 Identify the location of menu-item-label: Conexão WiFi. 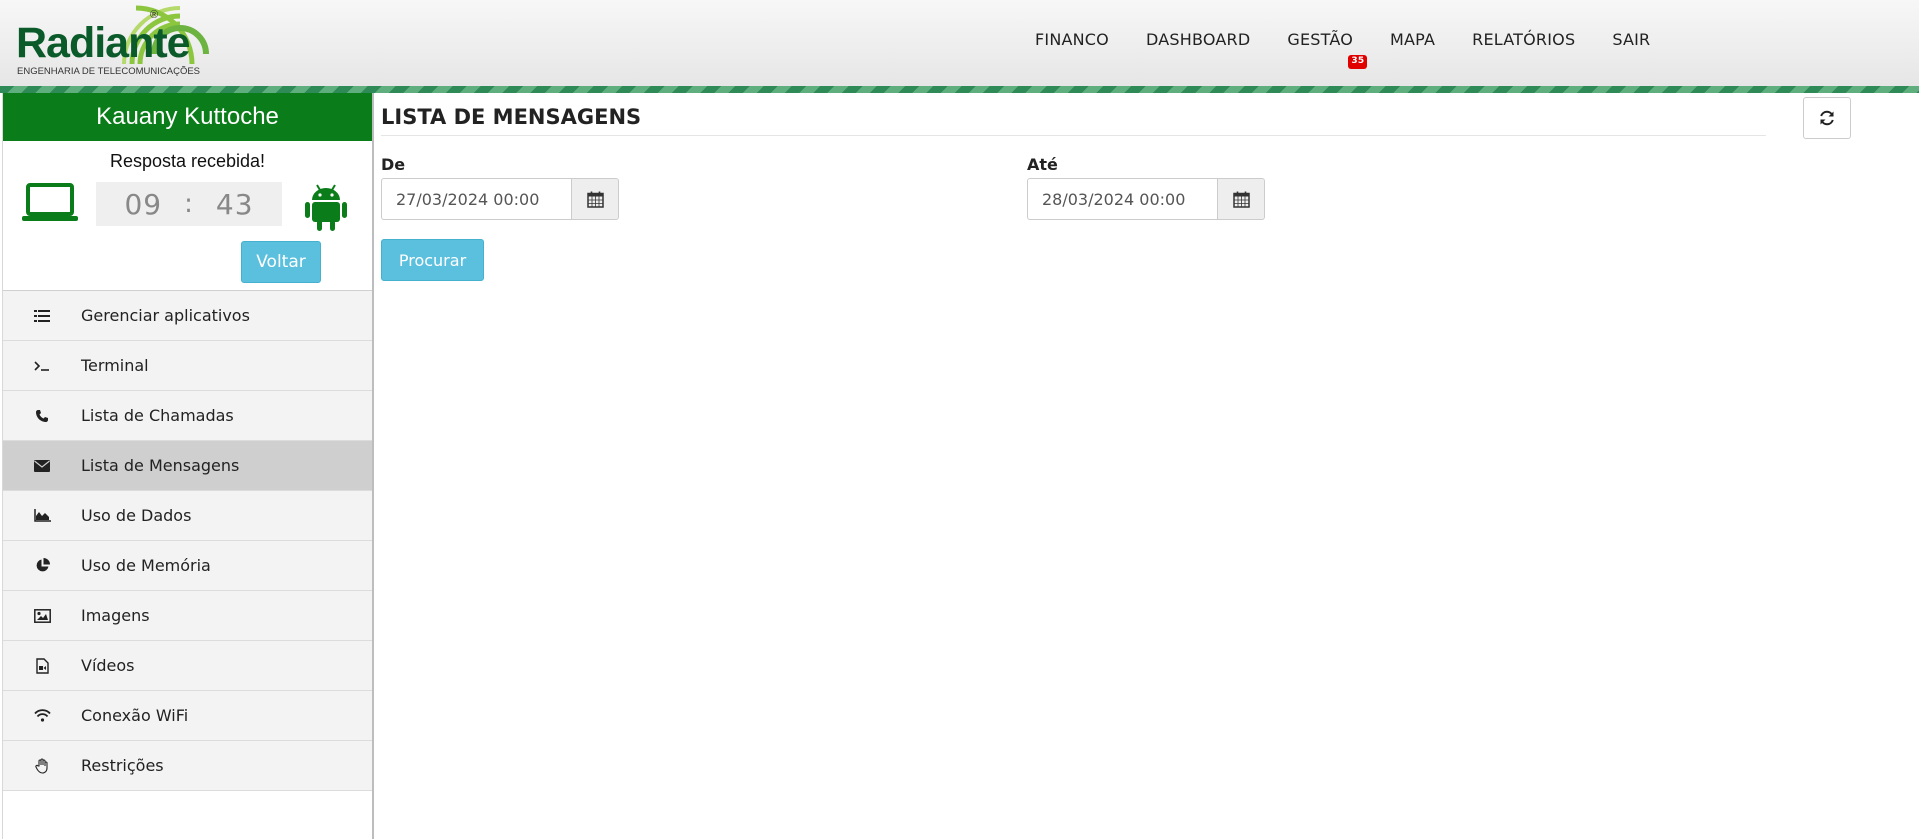
(135, 715).